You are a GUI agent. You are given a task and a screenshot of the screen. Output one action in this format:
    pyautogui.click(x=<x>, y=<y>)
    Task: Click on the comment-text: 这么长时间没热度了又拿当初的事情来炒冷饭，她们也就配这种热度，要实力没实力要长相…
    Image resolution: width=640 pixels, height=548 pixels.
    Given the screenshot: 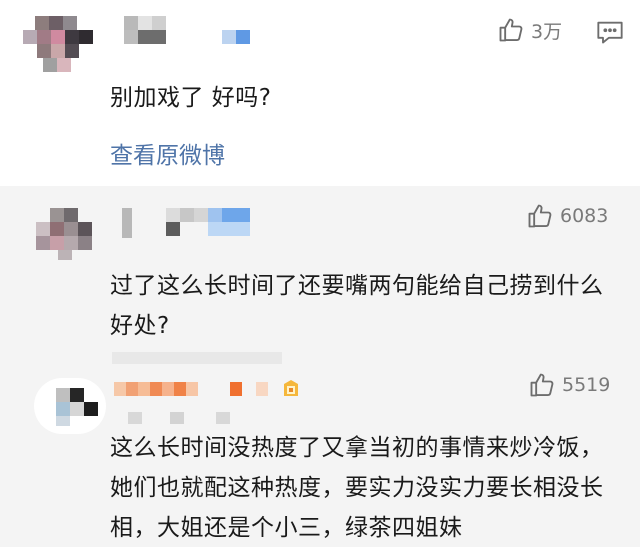 What is the action you would take?
    pyautogui.click(x=357, y=488)
    